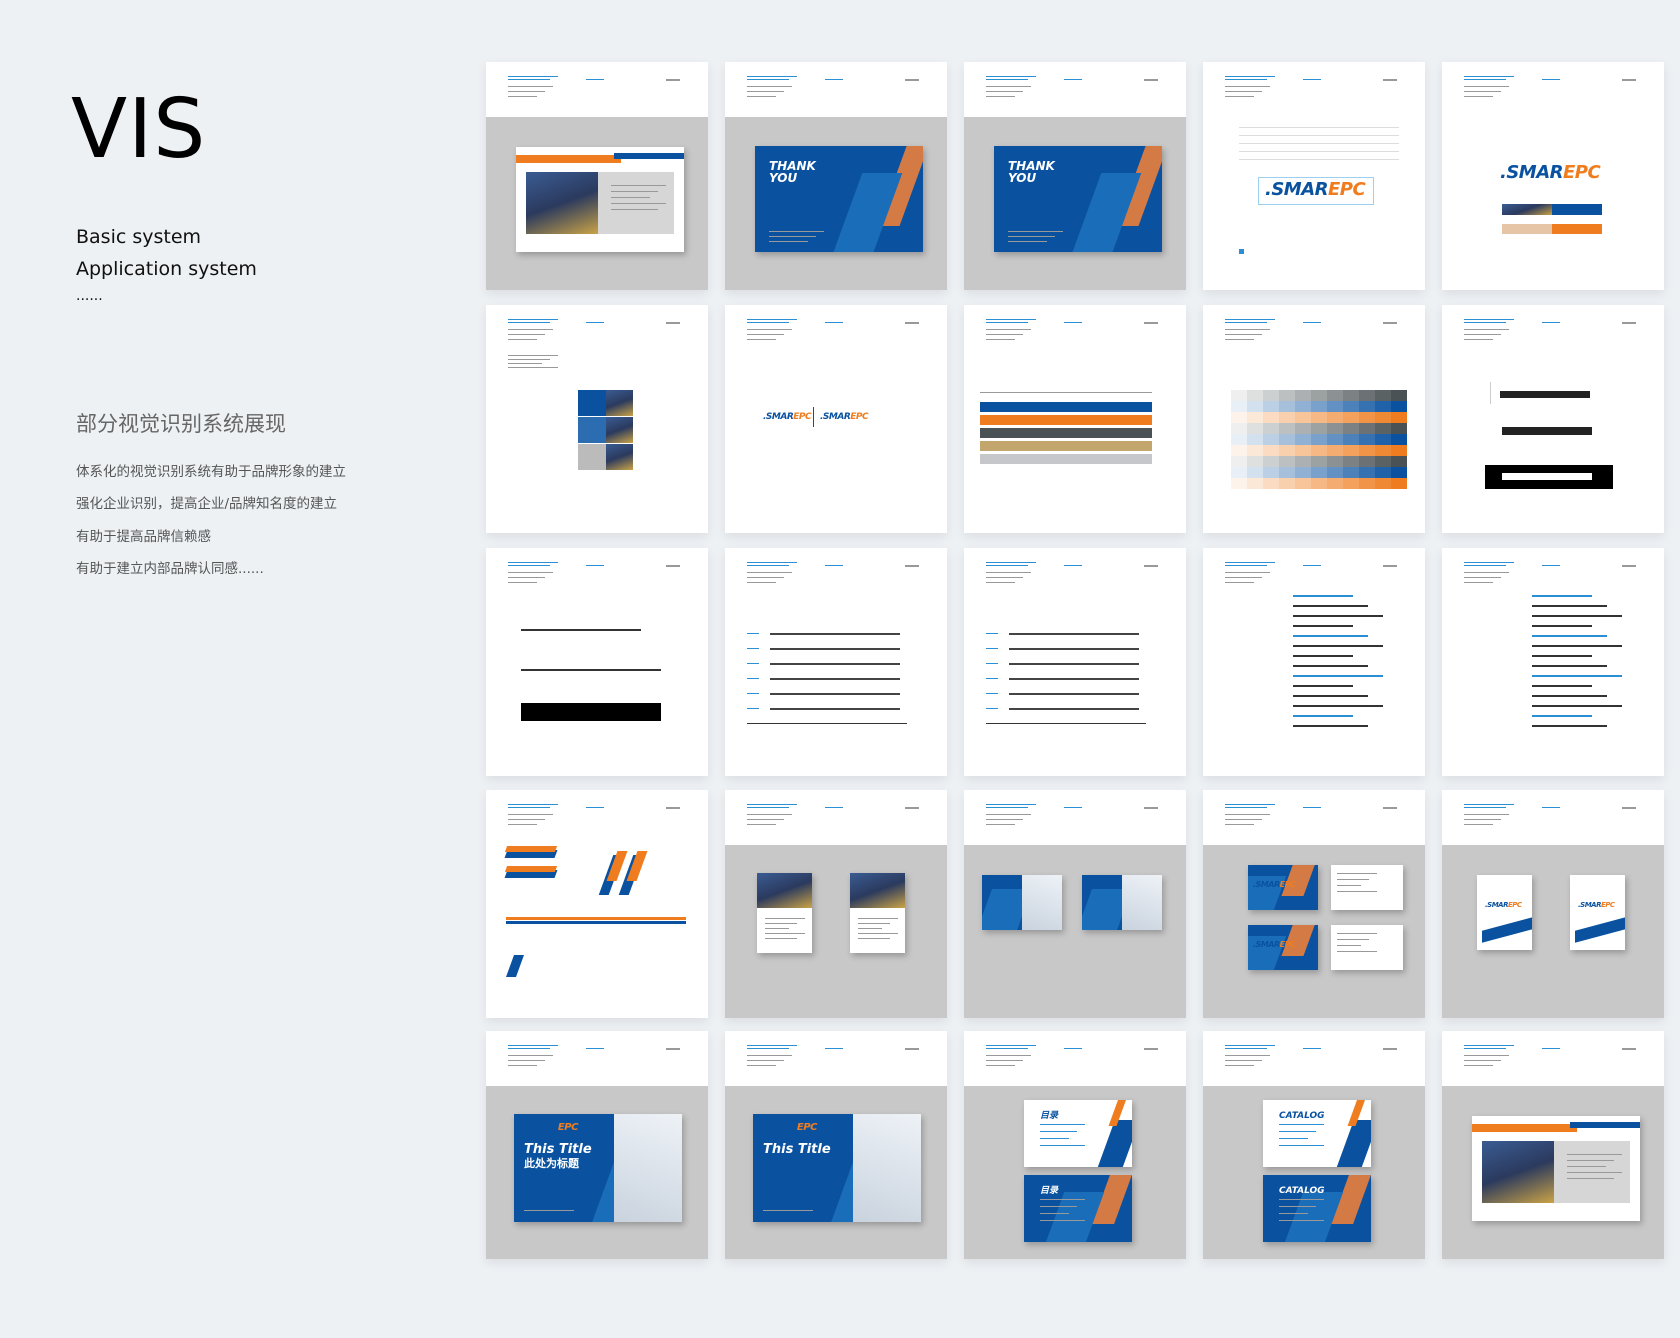 The width and height of the screenshot is (1680, 1338). Describe the element at coordinates (992, 633) in the screenshot. I see `row-label` at that location.